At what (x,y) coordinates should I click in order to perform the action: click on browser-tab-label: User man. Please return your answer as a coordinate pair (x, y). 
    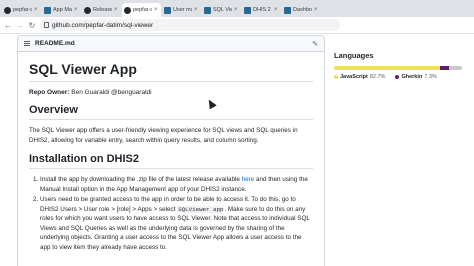
    Looking at the image, I should click on (182, 10).